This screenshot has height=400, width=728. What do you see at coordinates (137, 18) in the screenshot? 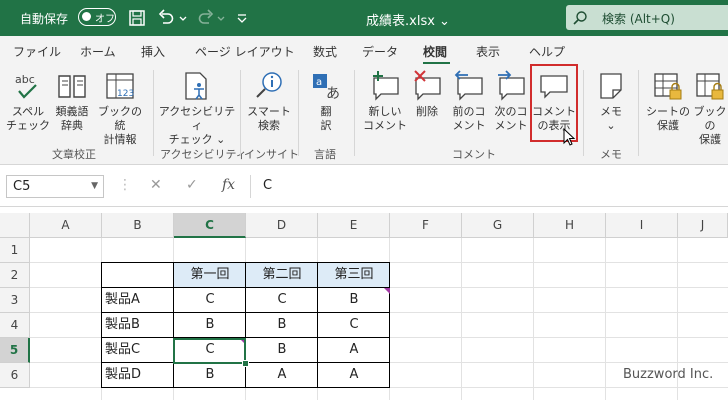
I see `save-icon` at bounding box center [137, 18].